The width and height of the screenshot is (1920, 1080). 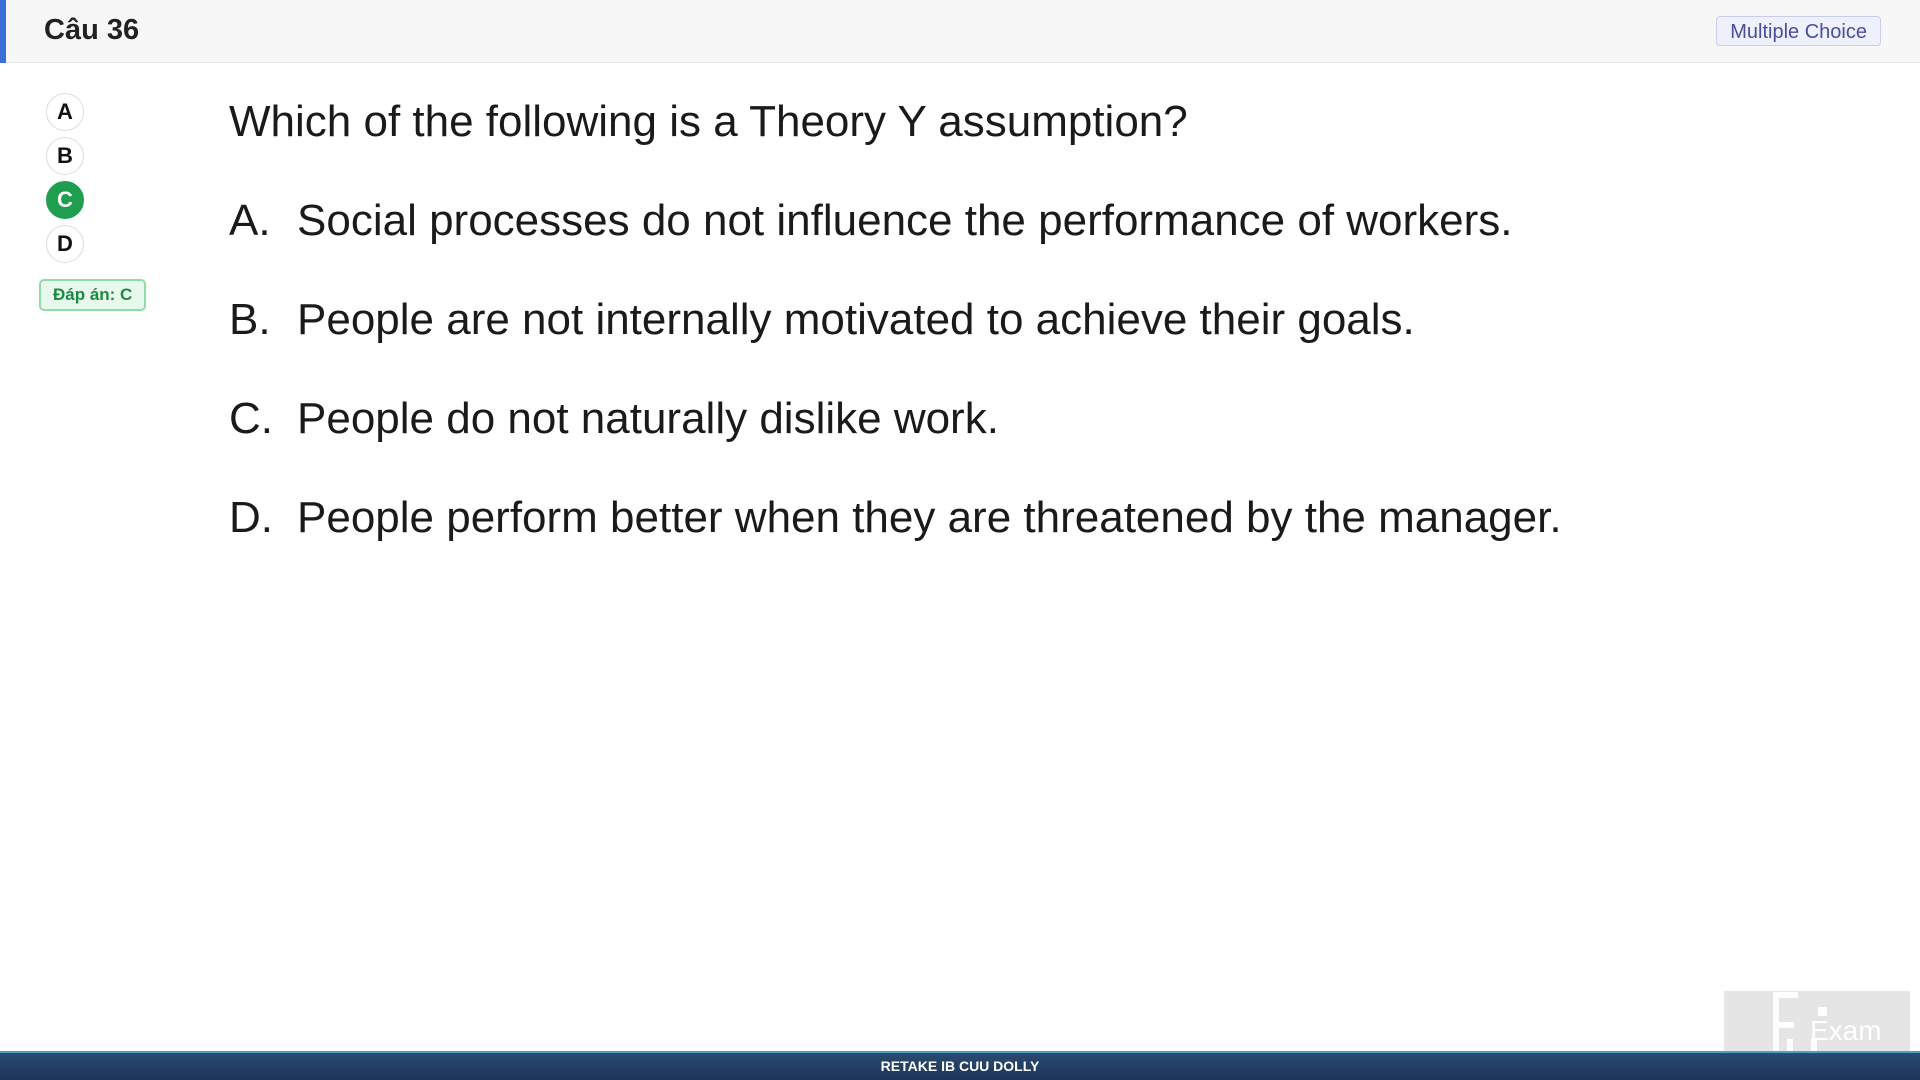 I want to click on question-number-title: Câu 36, so click(x=92, y=30).